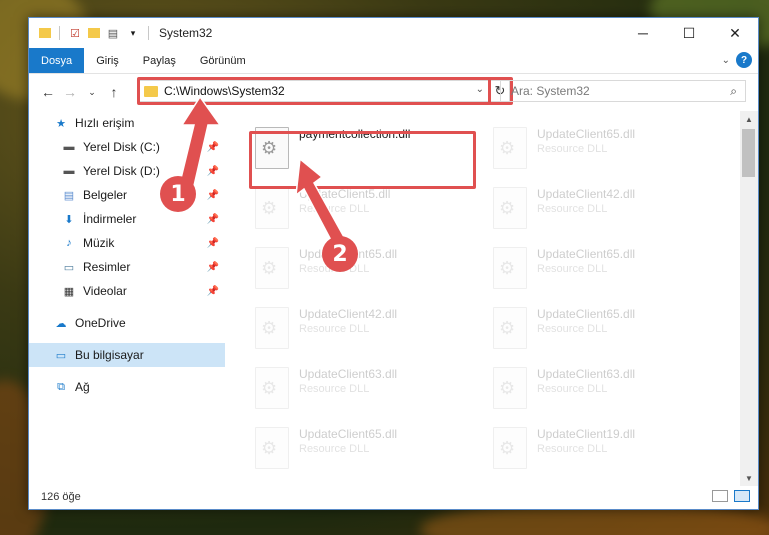 This screenshot has width=769, height=535. Describe the element at coordinates (94, 33) in the screenshot. I see `new-folder-icon` at that location.